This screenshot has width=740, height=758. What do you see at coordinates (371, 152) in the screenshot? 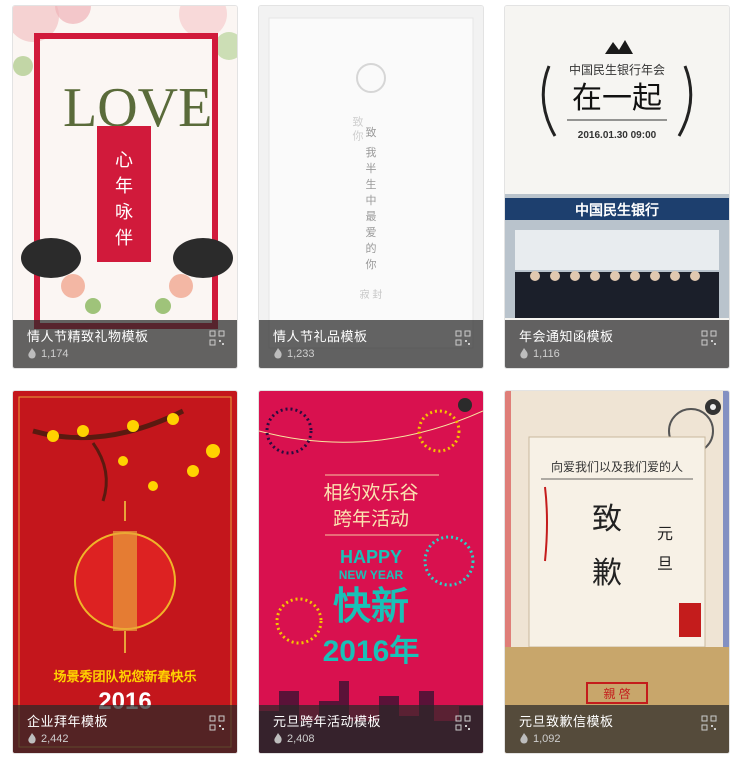
I see `svg-text: 我` at bounding box center [371, 152].